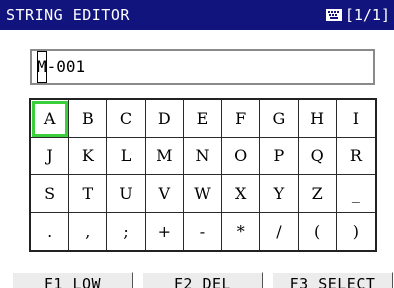 Image resolution: width=394 pixels, height=288 pixels. Describe the element at coordinates (50, 156) in the screenshot. I see `key-1-0: J` at that location.